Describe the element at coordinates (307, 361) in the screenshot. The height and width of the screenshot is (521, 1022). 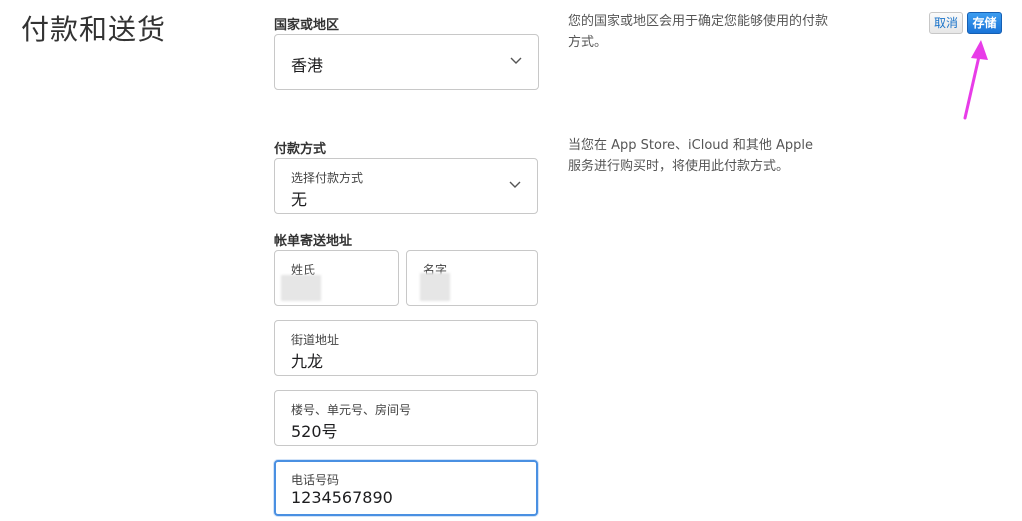
I see `street-value: 九龙` at that location.